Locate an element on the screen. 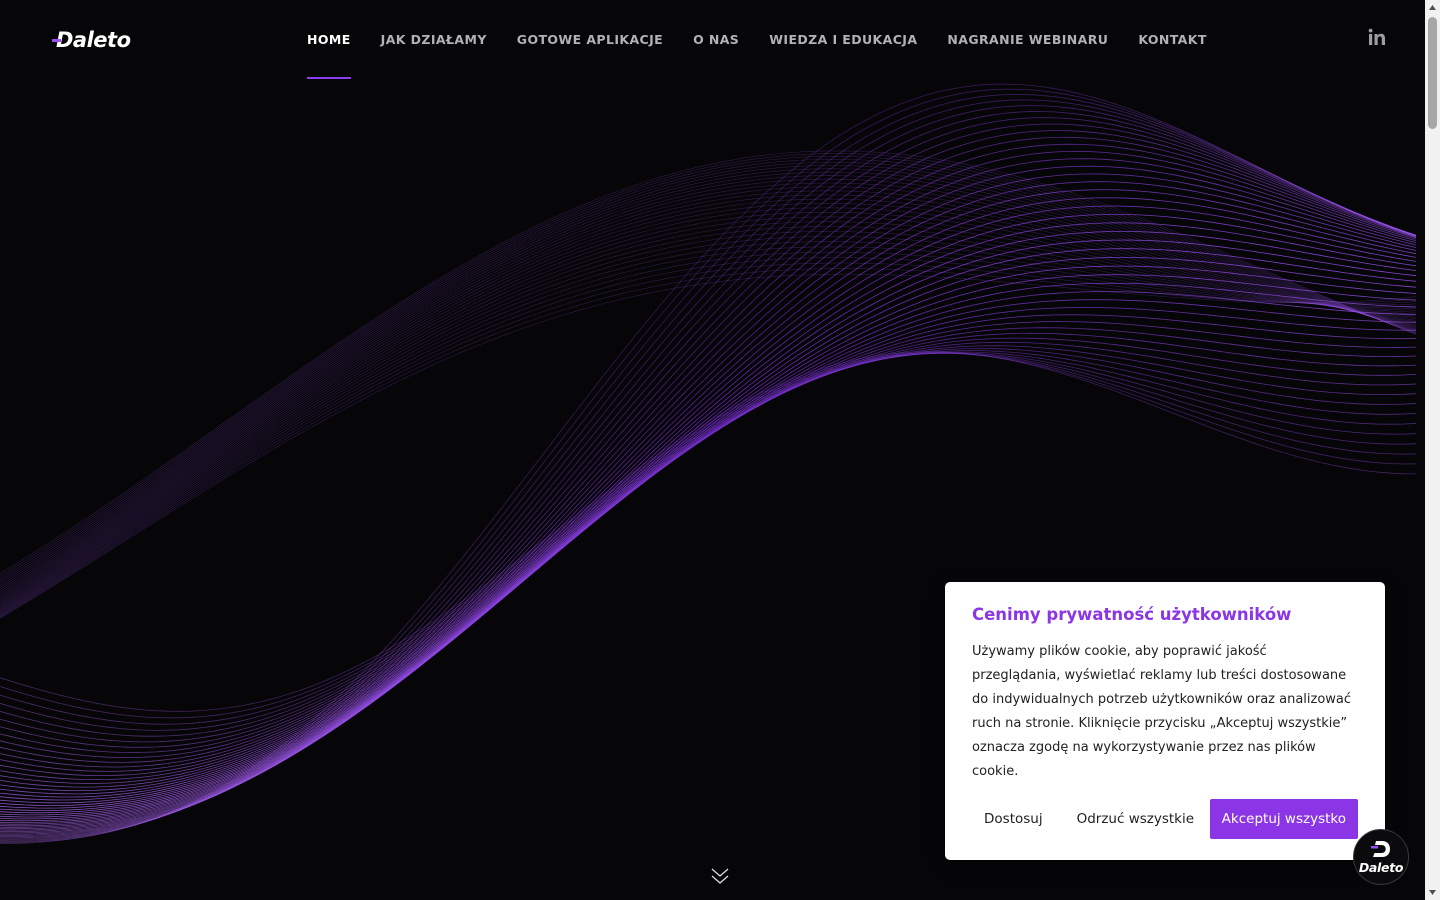  chevron-down-double-icon is located at coordinates (720, 876).